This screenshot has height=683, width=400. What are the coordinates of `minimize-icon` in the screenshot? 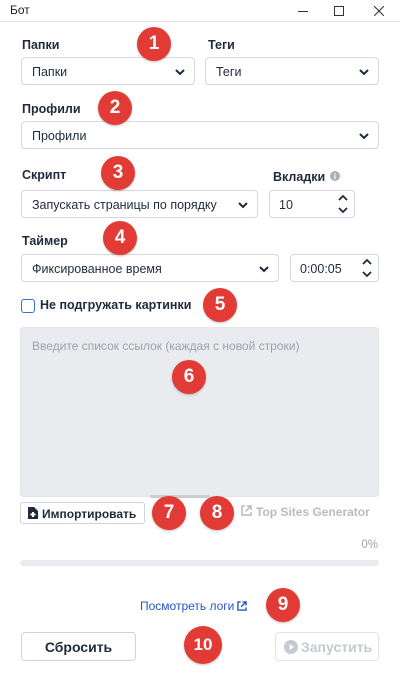 It's located at (303, 11).